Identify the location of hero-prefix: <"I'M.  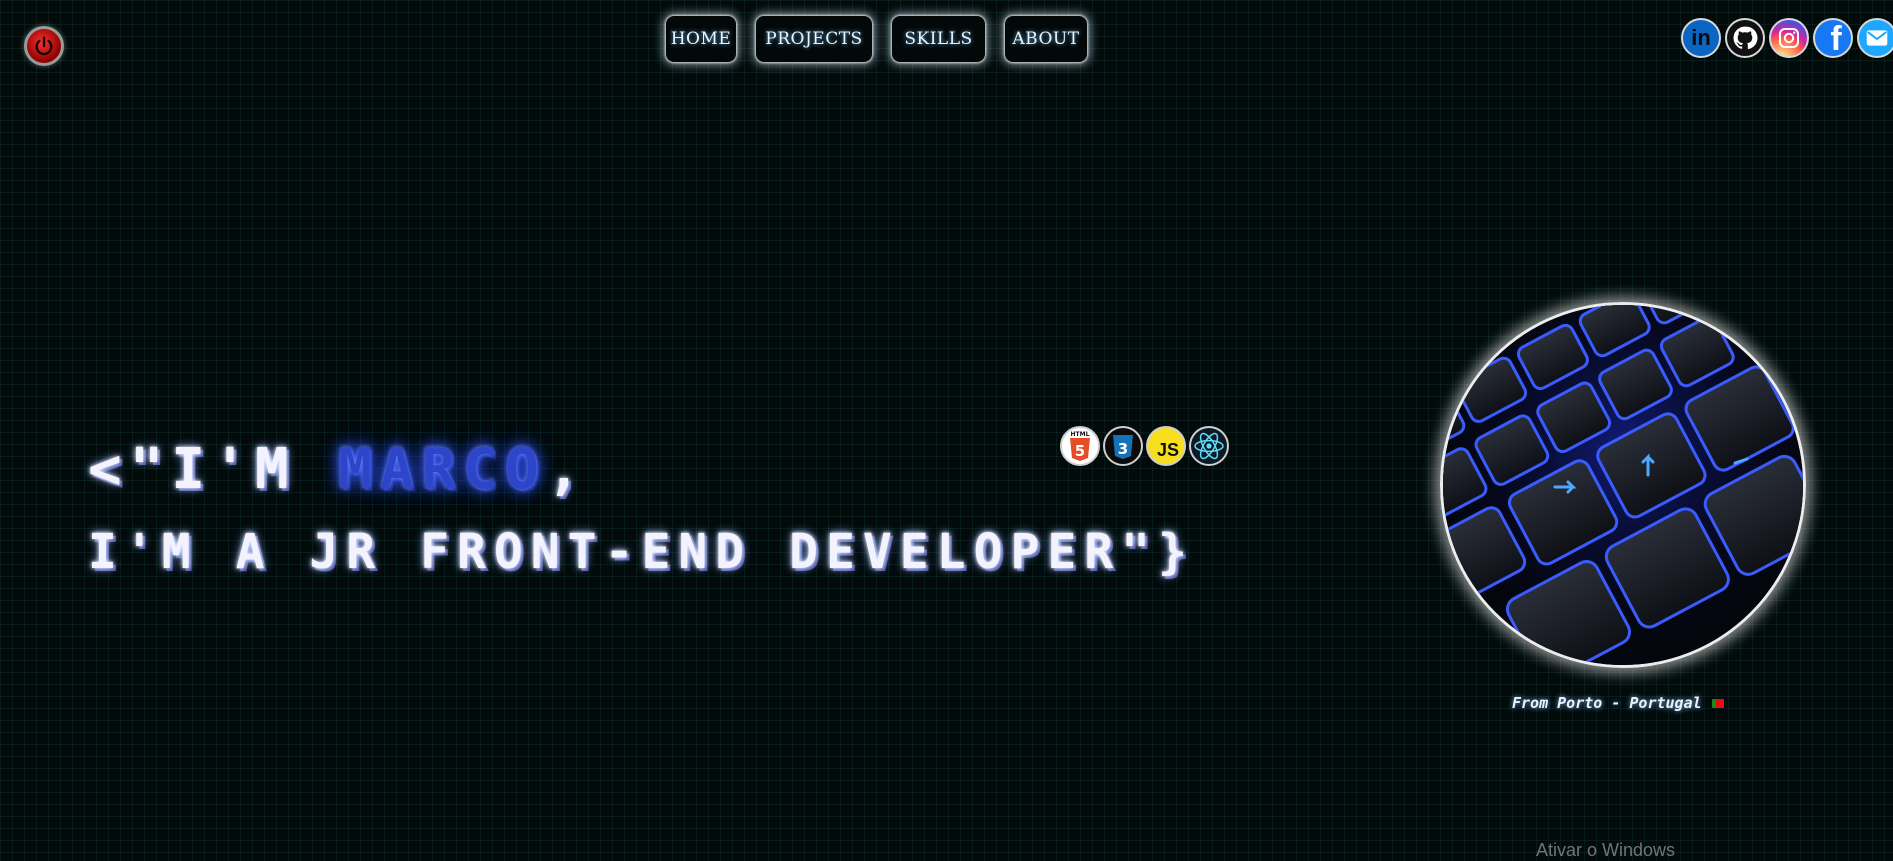
(213, 469).